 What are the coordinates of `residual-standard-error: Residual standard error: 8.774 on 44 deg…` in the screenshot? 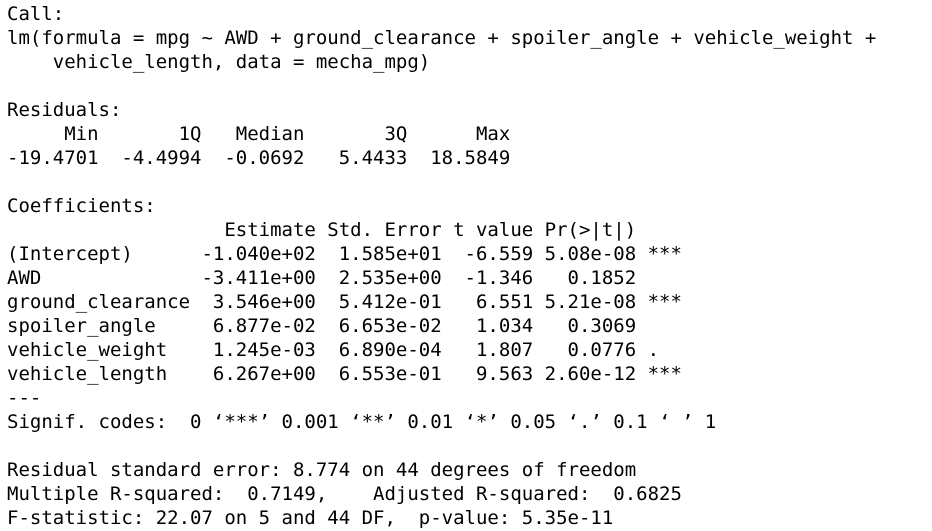 It's located at (322, 470).